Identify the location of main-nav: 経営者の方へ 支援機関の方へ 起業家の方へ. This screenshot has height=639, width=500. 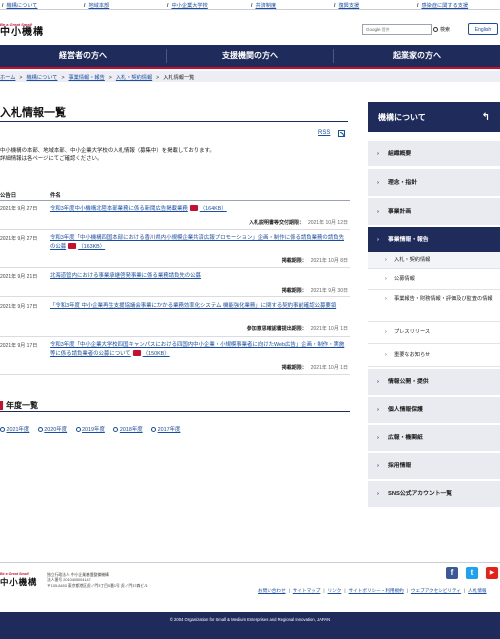
(250, 57).